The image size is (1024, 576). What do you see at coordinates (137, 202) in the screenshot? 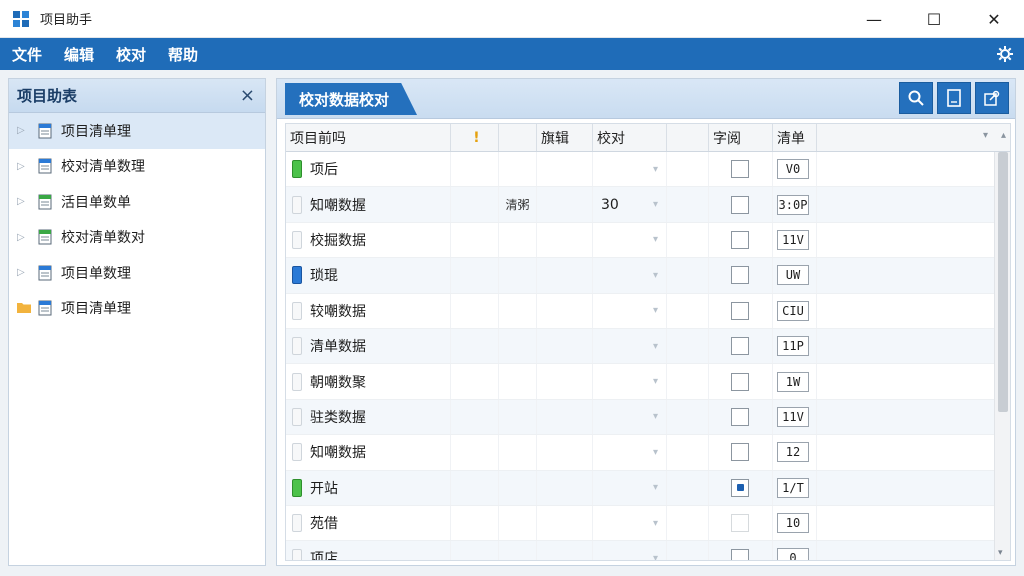
I see `tree-item: ▷ 活目单数单` at bounding box center [137, 202].